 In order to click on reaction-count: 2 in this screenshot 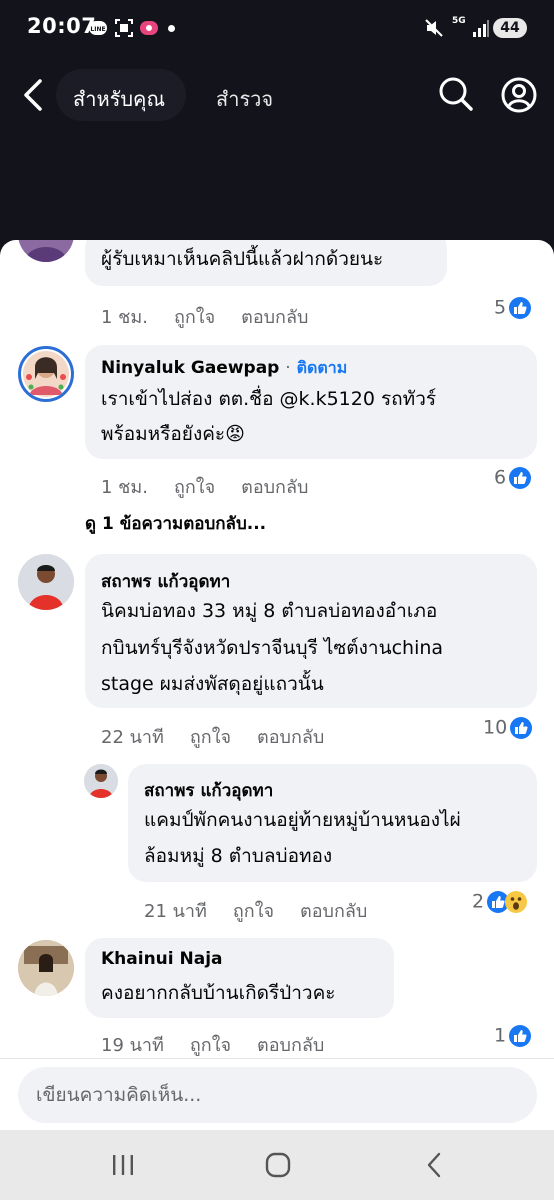, I will do `click(500, 902)`.